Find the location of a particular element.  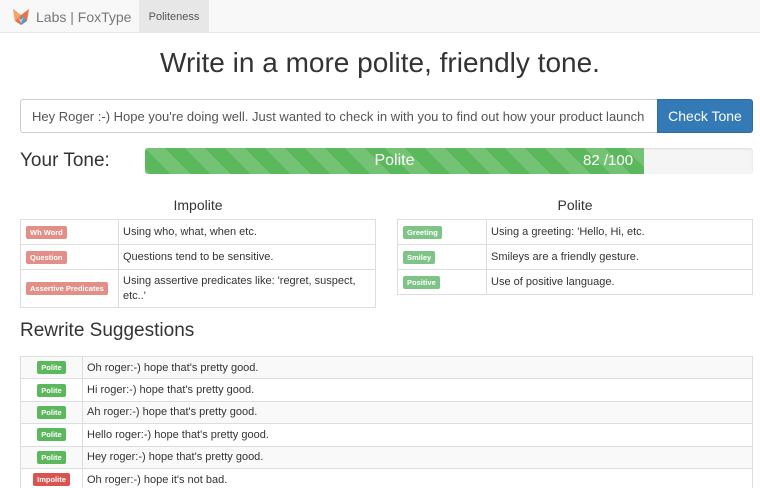

polite-desc: Smileys are a friendly gesture. is located at coordinates (619, 257).